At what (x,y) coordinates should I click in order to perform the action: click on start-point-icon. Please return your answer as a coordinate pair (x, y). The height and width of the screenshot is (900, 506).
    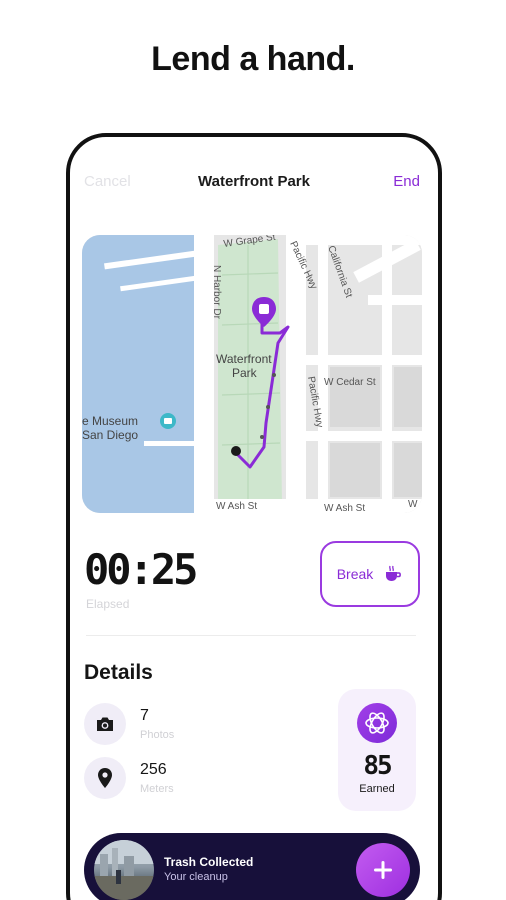
    Looking at the image, I should click on (236, 451).